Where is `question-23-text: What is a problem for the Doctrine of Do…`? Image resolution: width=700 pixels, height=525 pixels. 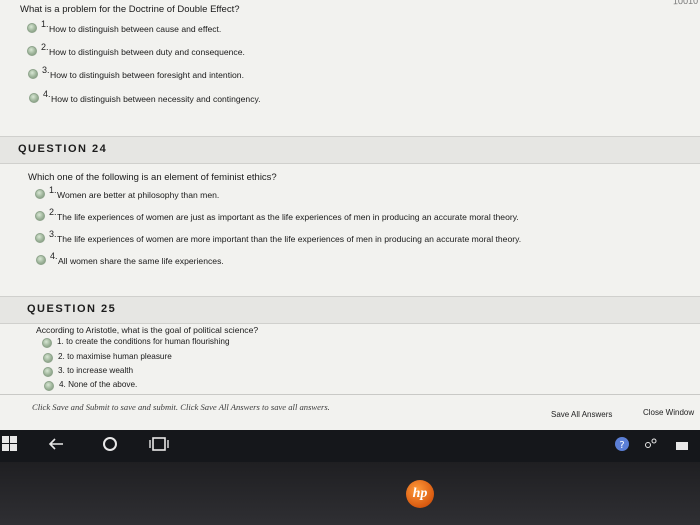
question-23-text: What is a problem for the Doctrine of Do… is located at coordinates (130, 9).